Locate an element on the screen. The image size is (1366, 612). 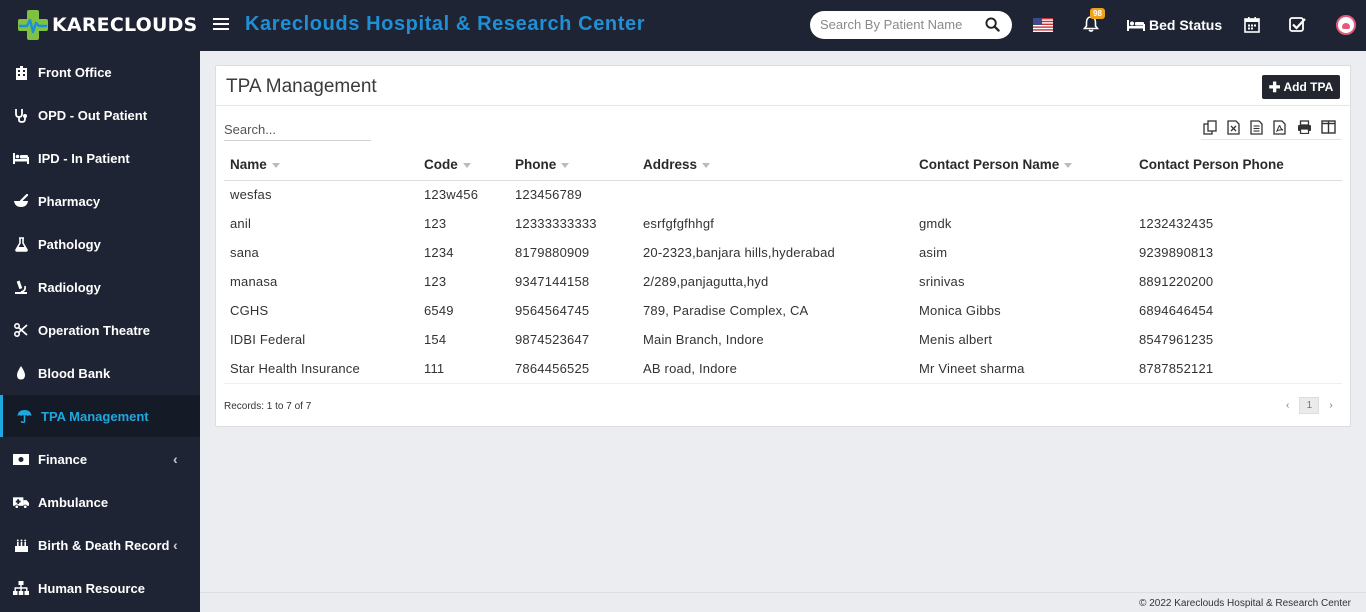
copy-icon is located at coordinates (1211, 128).